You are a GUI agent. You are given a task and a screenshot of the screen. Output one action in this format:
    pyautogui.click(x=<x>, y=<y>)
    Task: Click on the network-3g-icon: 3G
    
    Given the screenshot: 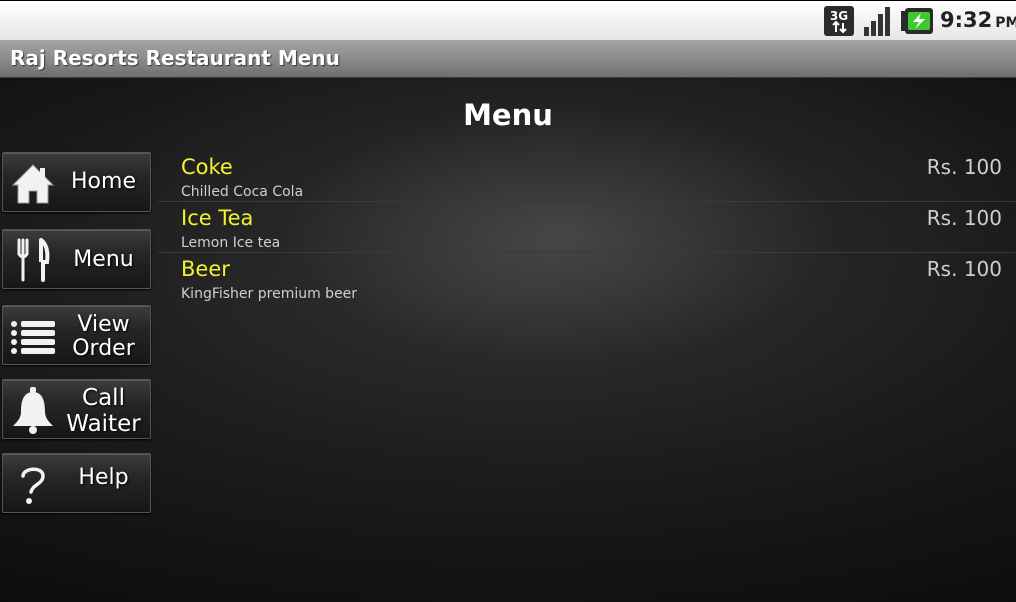 What is the action you would take?
    pyautogui.click(x=839, y=21)
    